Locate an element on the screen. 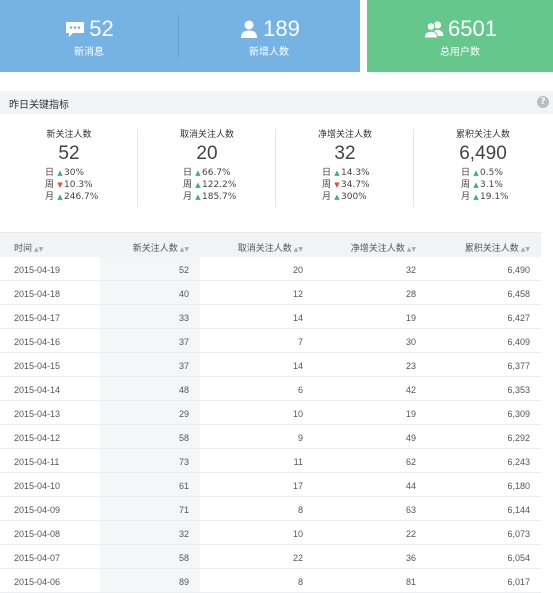  cell-net-follows: 44 is located at coordinates (410, 486).